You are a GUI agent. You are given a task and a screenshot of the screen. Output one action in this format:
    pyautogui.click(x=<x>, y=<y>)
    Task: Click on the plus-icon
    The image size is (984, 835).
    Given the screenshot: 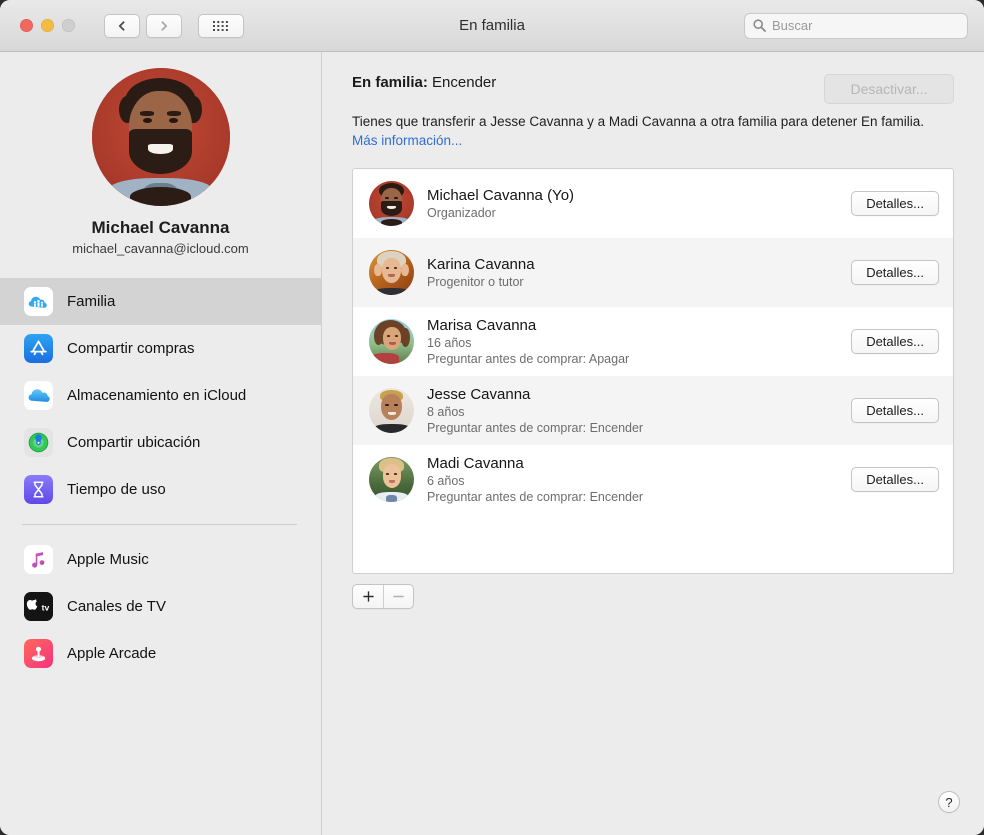 What is the action you would take?
    pyautogui.click(x=368, y=596)
    